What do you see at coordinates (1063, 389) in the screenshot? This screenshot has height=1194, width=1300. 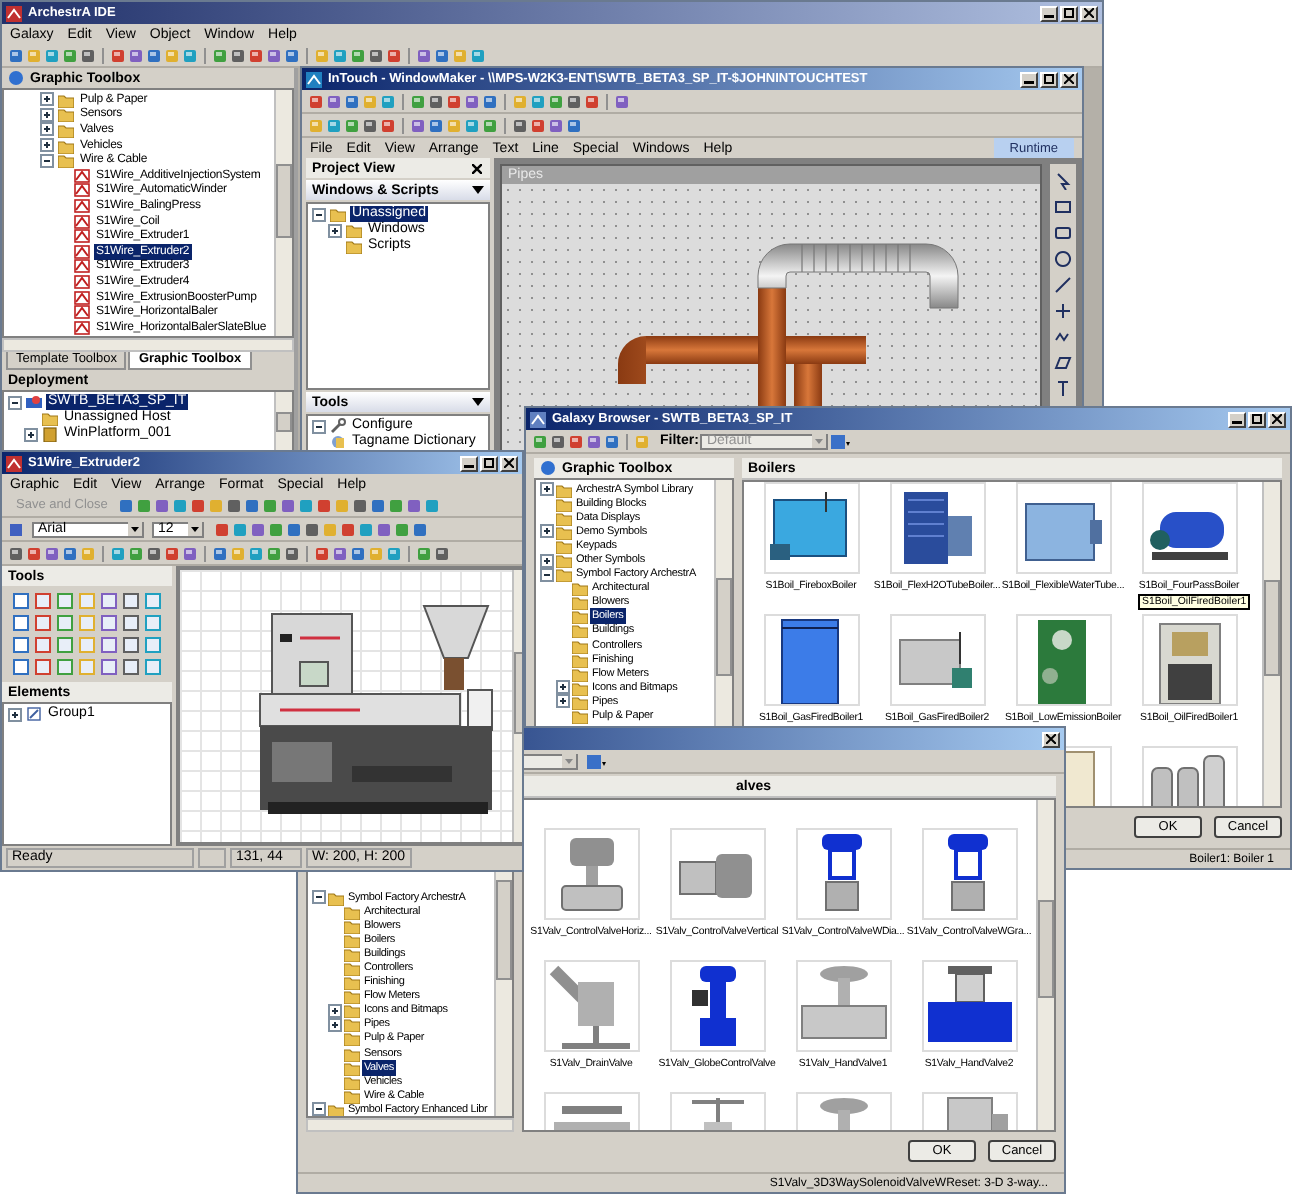 I see `text-tool-icon` at bounding box center [1063, 389].